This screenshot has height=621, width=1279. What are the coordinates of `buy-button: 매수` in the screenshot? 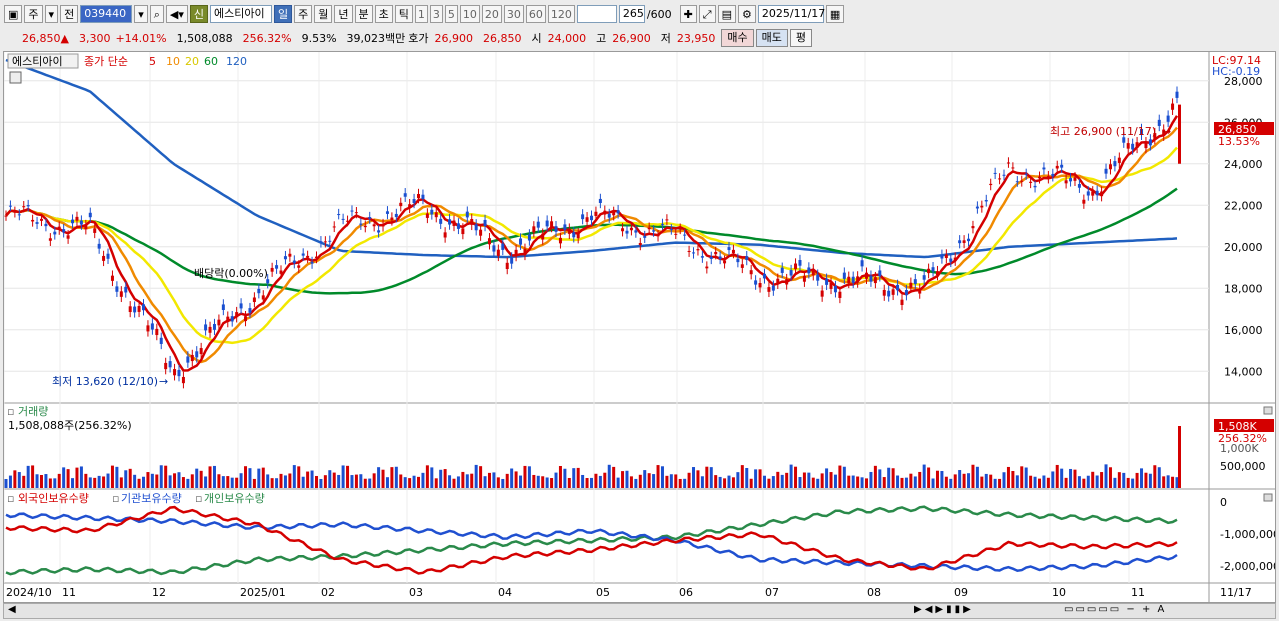 It's located at (737, 38).